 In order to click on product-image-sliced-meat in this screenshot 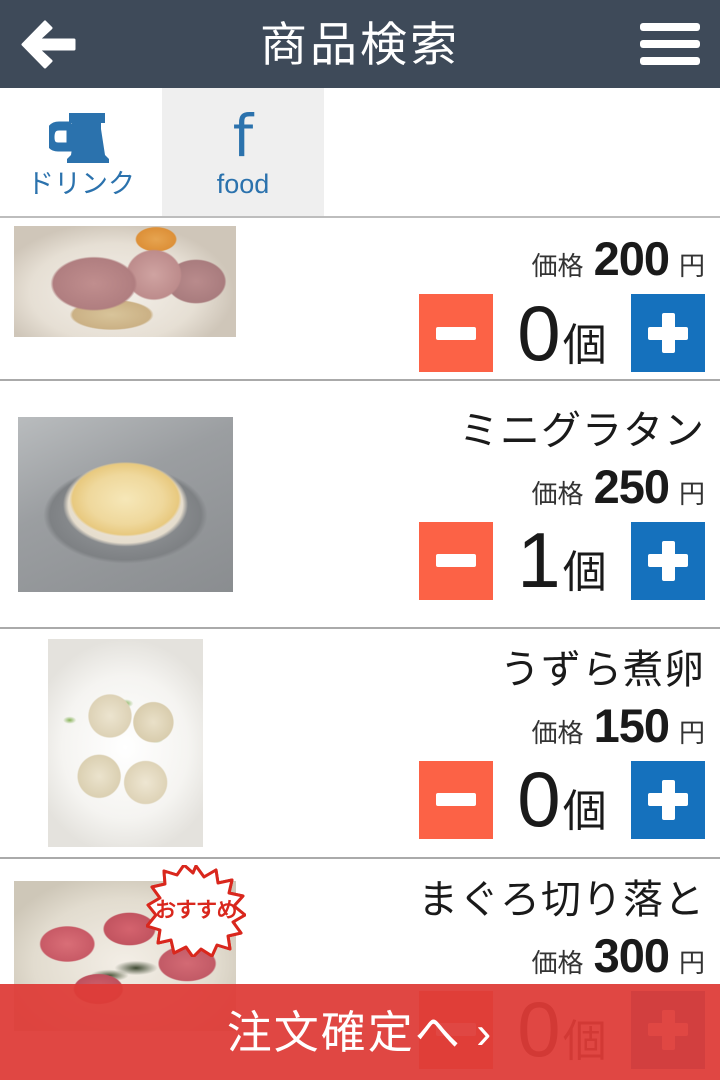, I will do `click(125, 281)`.